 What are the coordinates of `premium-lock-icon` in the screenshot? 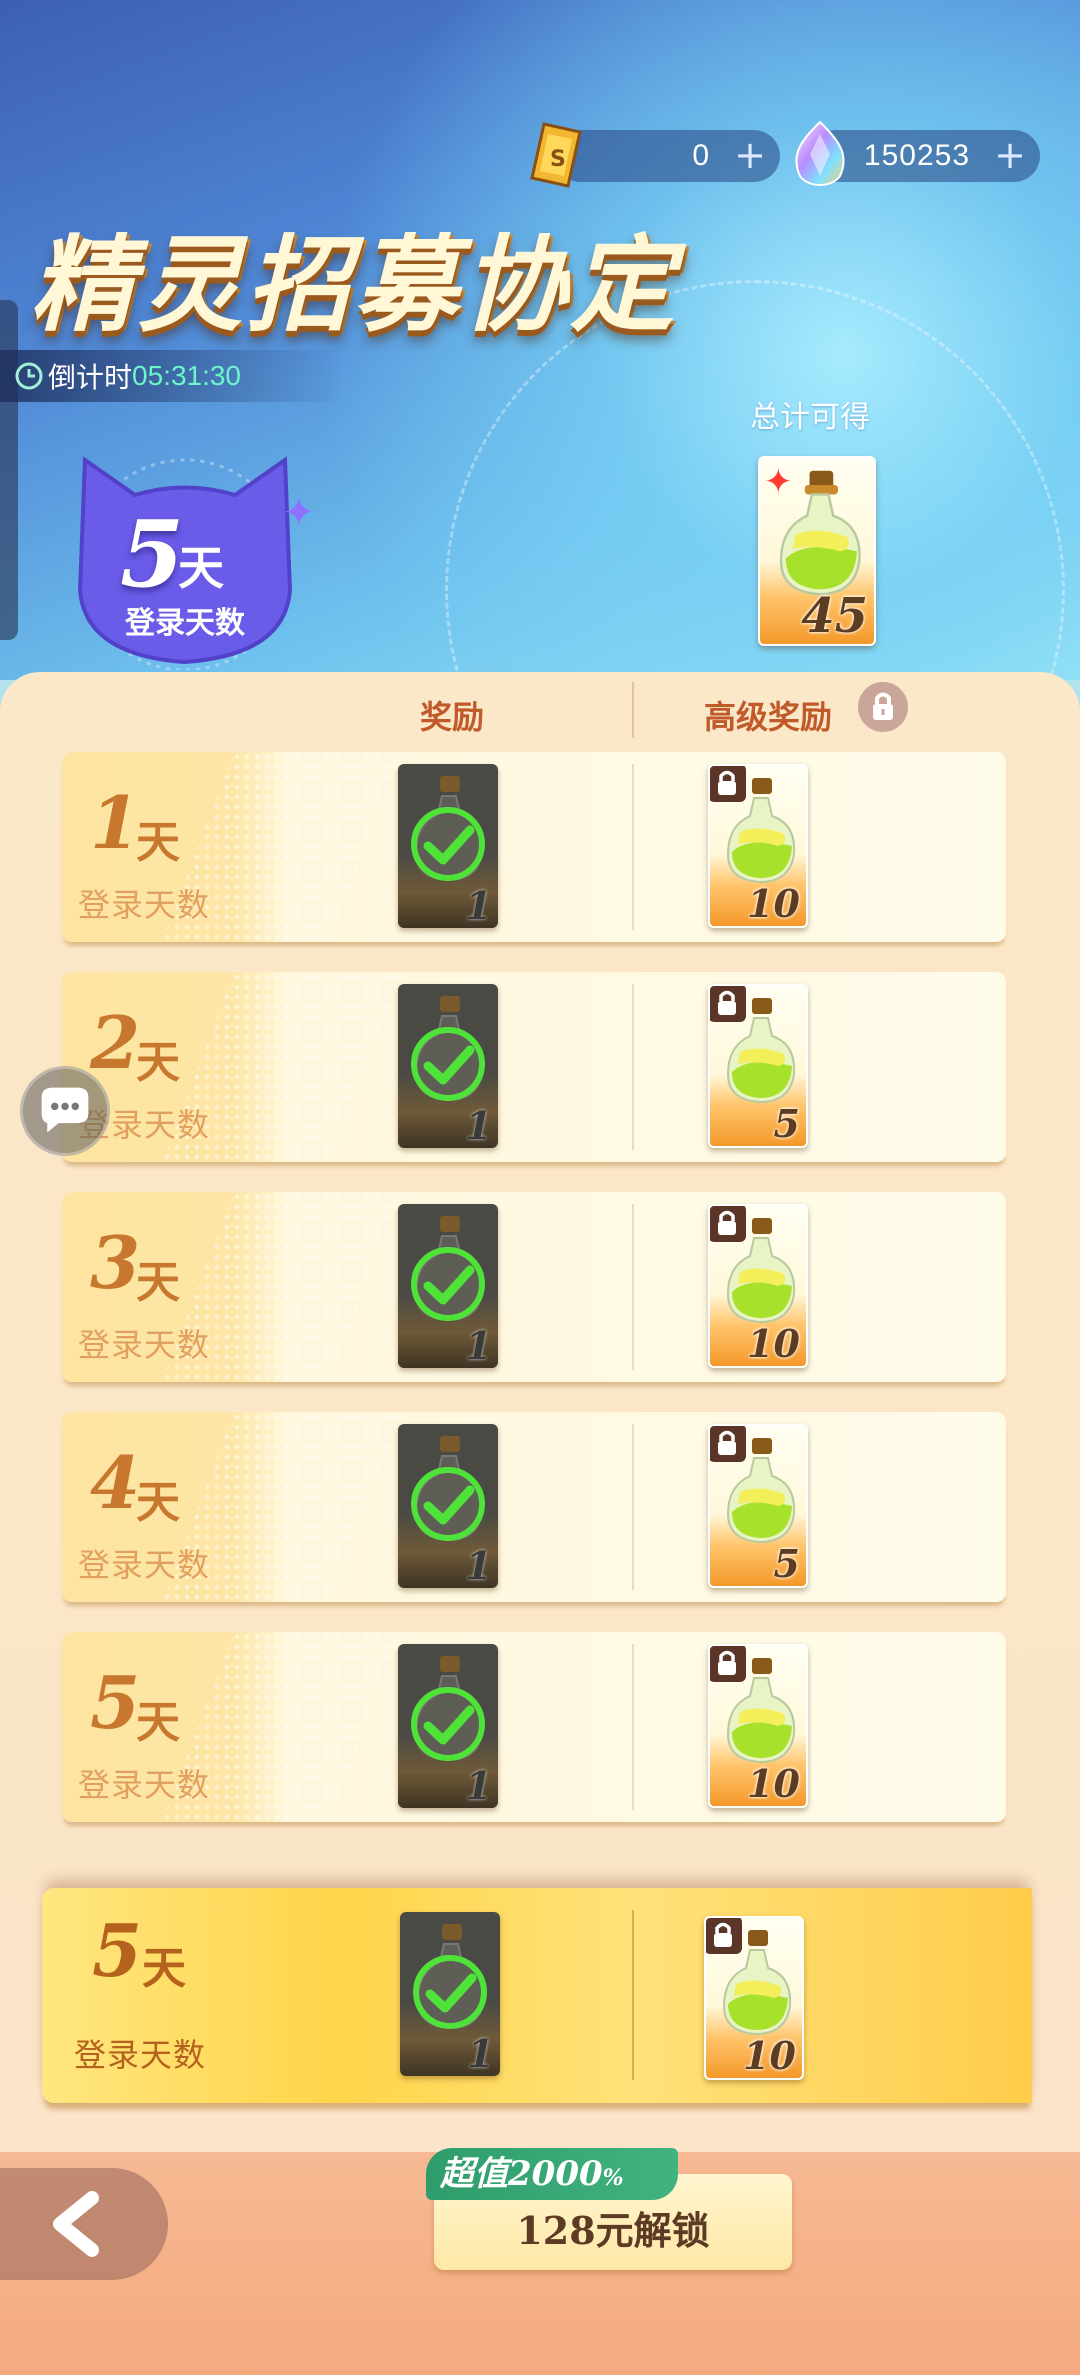 It's located at (883, 707).